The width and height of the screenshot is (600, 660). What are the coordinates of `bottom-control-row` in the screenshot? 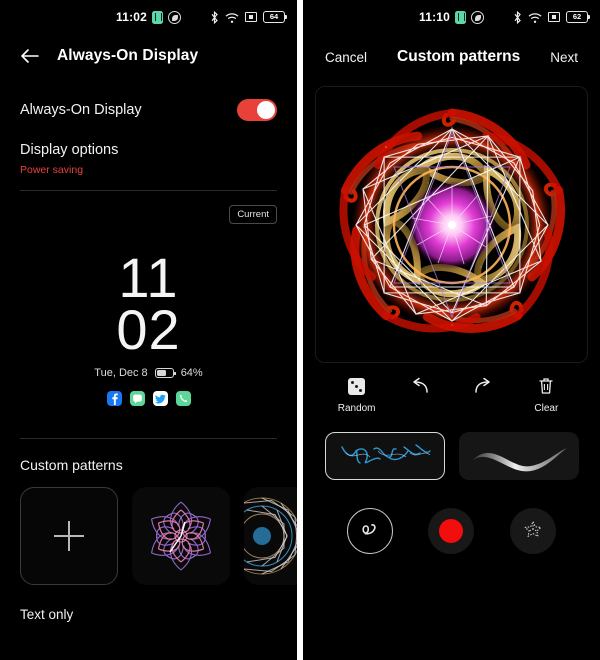 It's located at (451, 531).